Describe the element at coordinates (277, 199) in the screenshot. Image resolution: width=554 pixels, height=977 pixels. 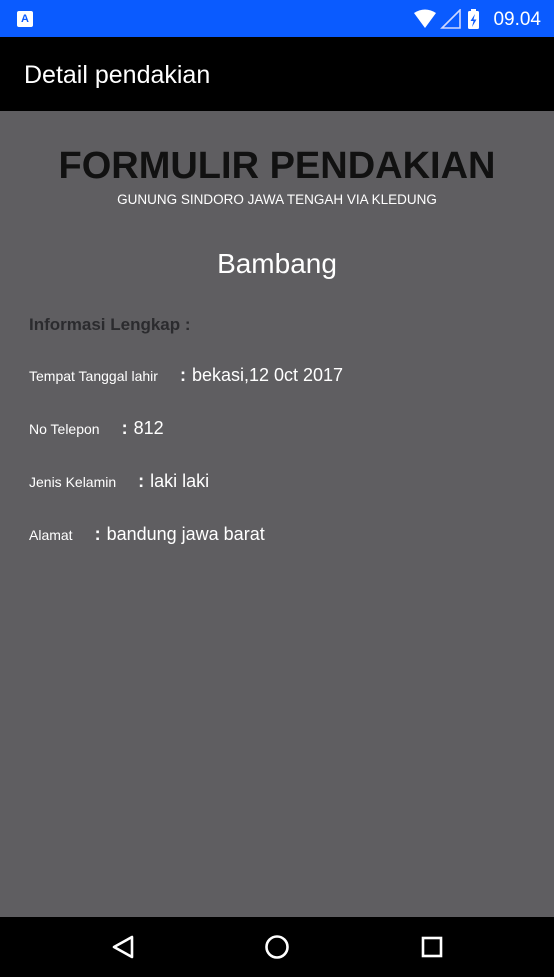
I see `form-subtitle: GUNUNG SINDORO JAWA TENGAH VIA KLEDUNG` at that location.